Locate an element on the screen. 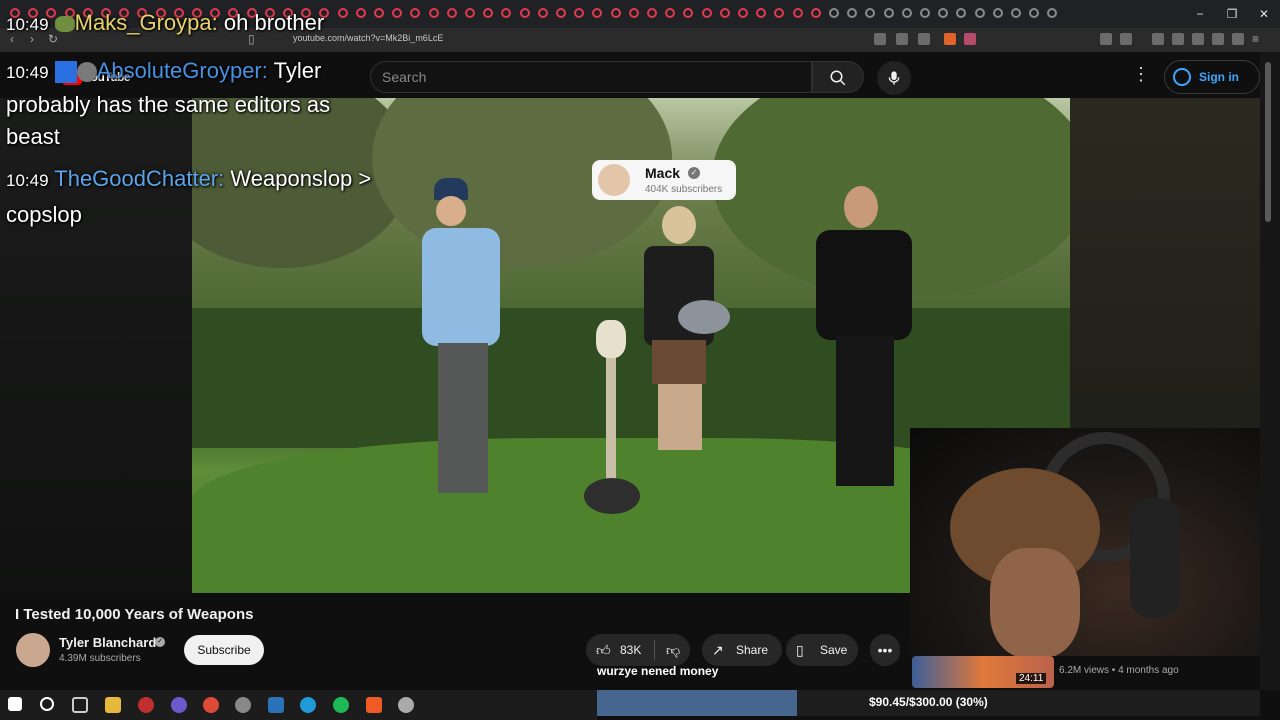 The height and width of the screenshot is (720, 1280). chat-message: 10:49 Maks_Groypa: oh brother is located at coordinates (165, 23).